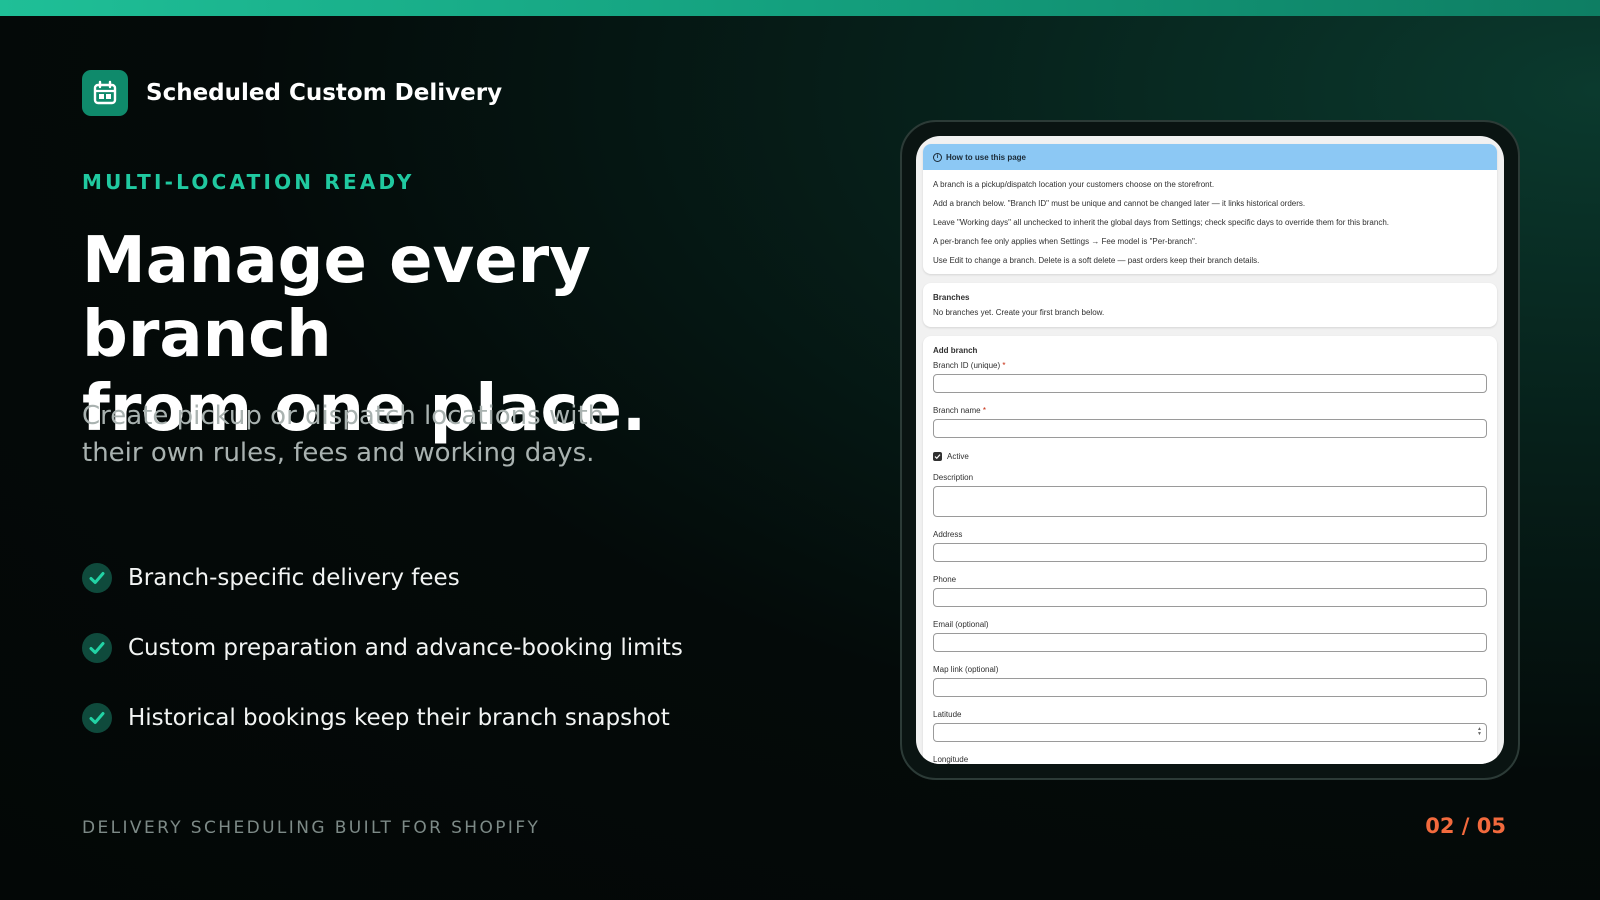 This screenshot has width=1600, height=900. Describe the element at coordinates (1210, 383) in the screenshot. I see `branch-id-input` at that location.